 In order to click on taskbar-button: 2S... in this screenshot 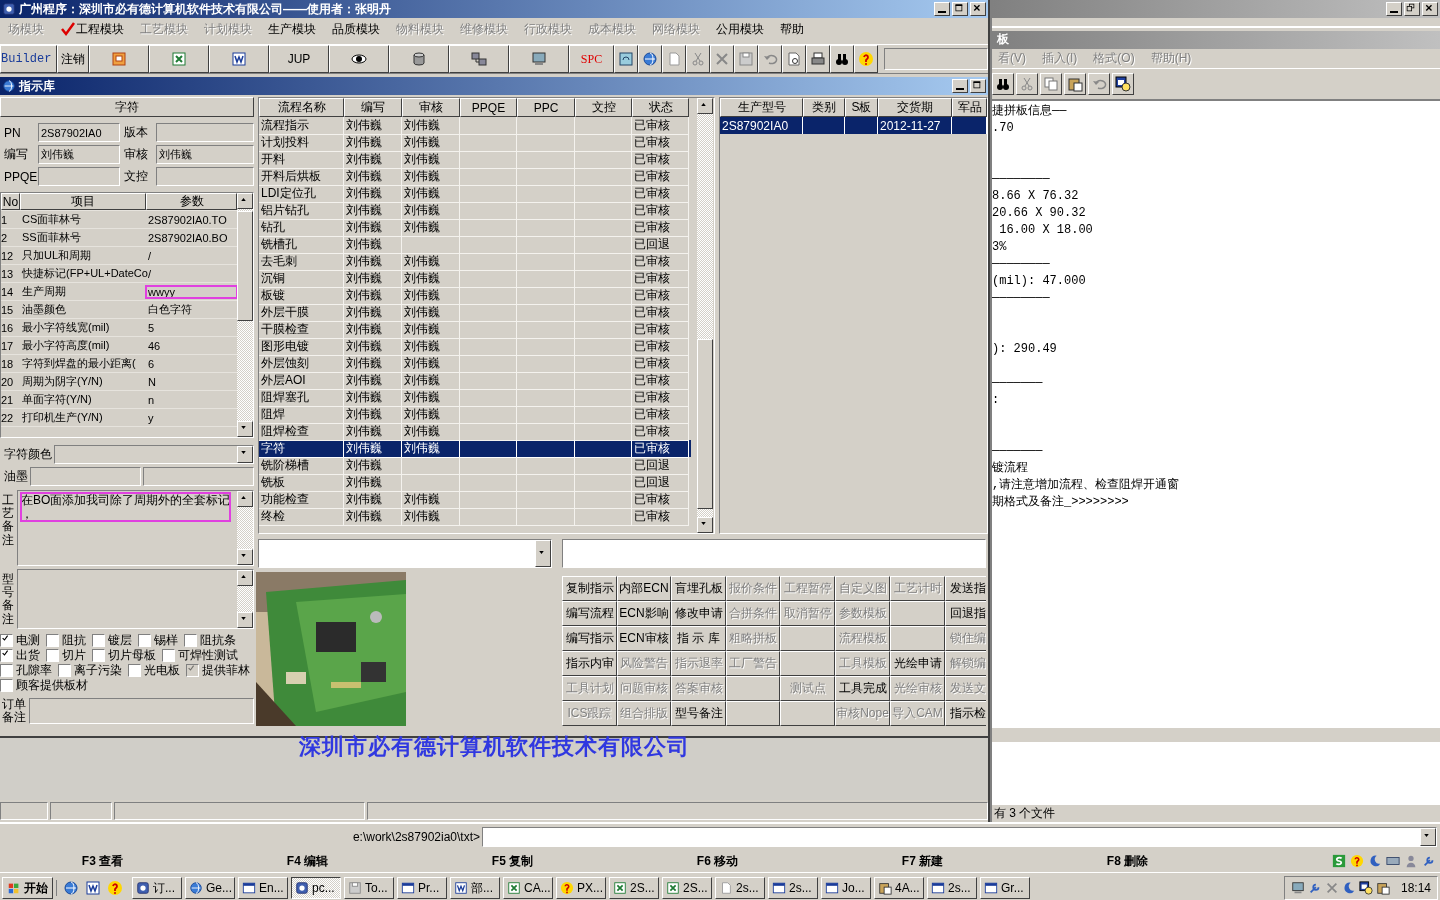, I will do `click(634, 888)`.